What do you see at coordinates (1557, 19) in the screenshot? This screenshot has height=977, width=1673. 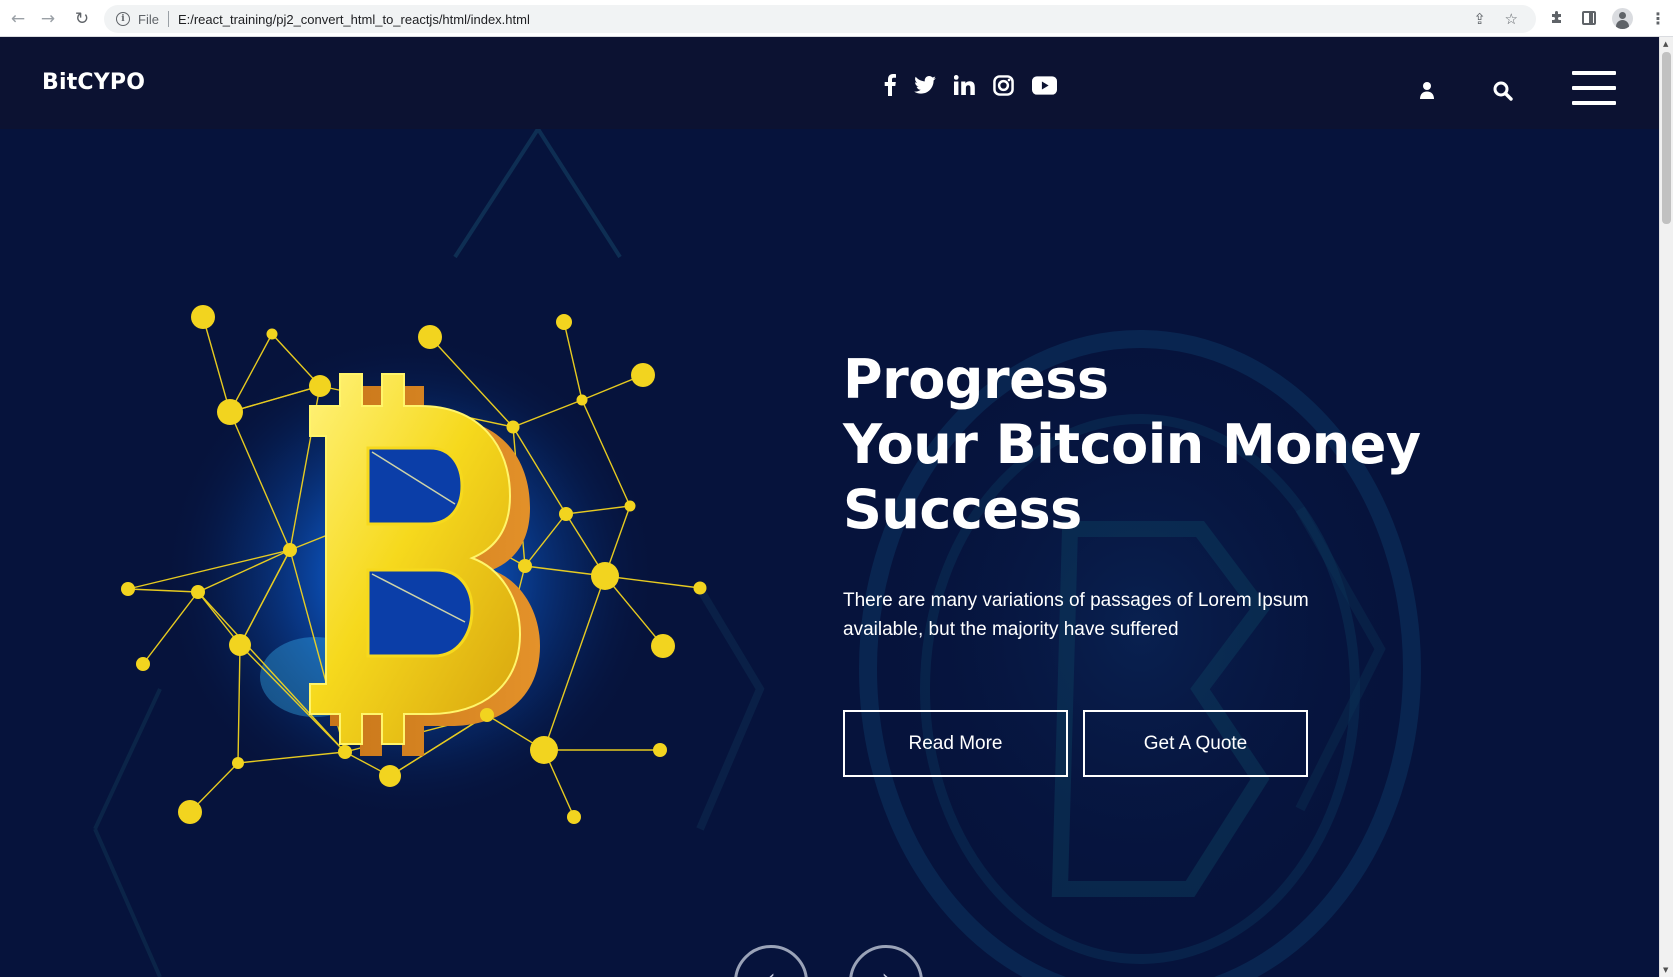 I see `extensions-icon` at bounding box center [1557, 19].